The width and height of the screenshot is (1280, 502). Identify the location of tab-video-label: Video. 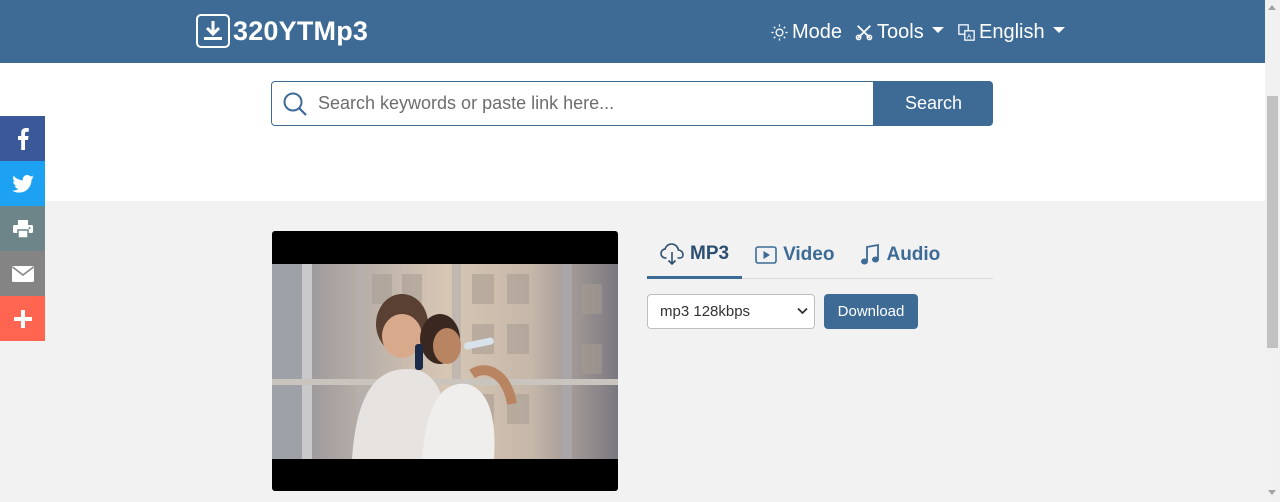
(809, 254).